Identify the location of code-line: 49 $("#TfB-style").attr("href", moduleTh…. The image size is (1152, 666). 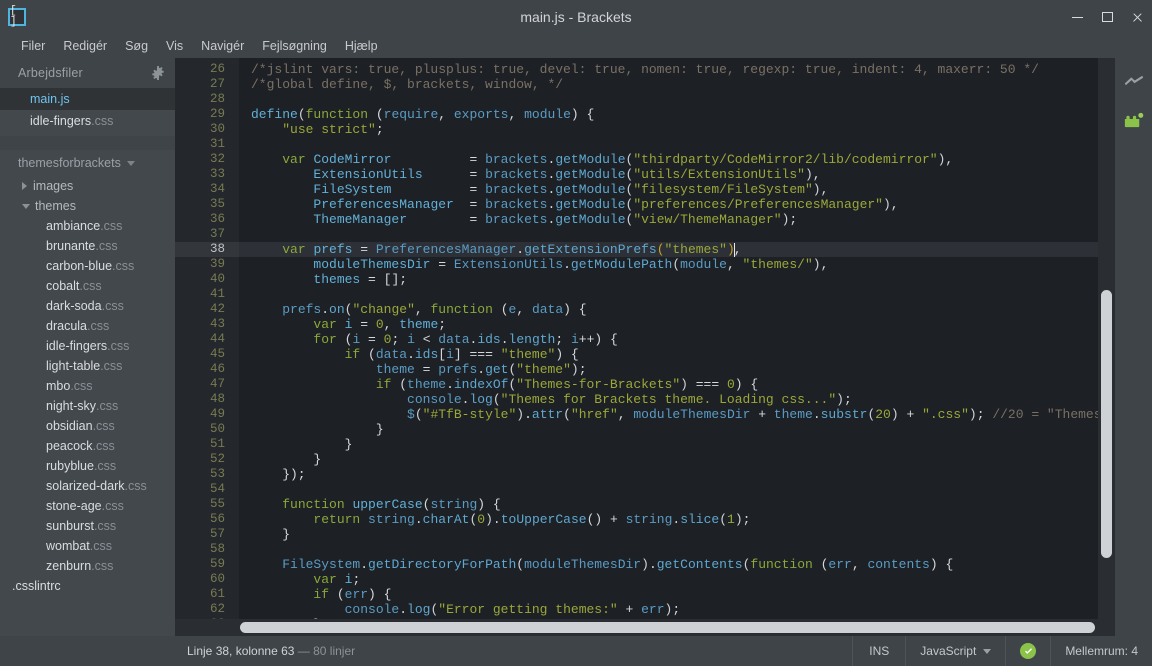
(645, 414).